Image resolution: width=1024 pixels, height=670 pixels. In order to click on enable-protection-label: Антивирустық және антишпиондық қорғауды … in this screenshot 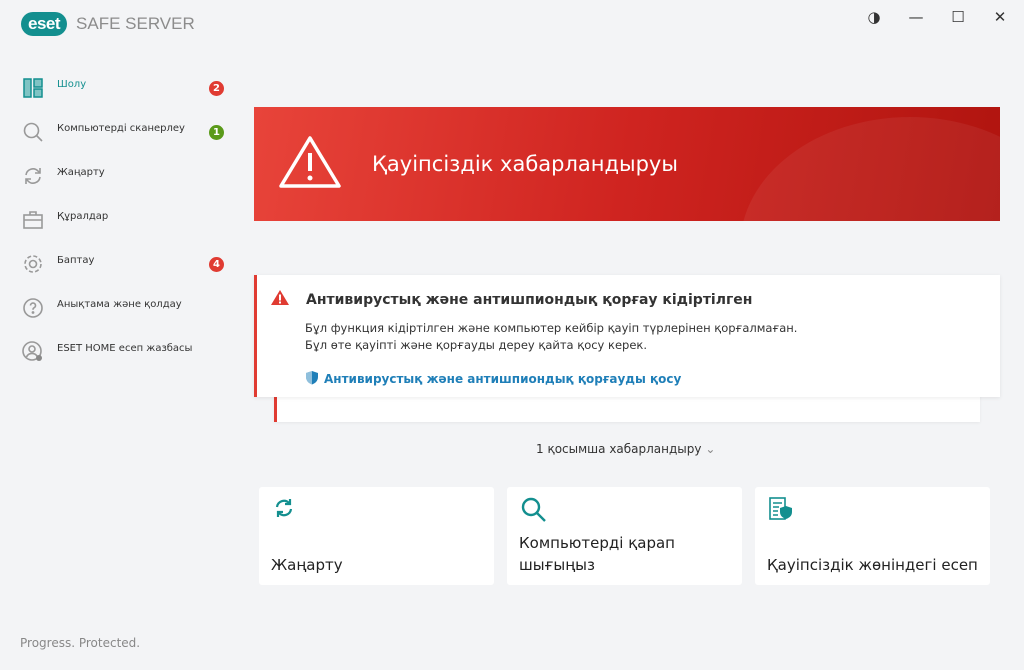, I will do `click(503, 379)`.